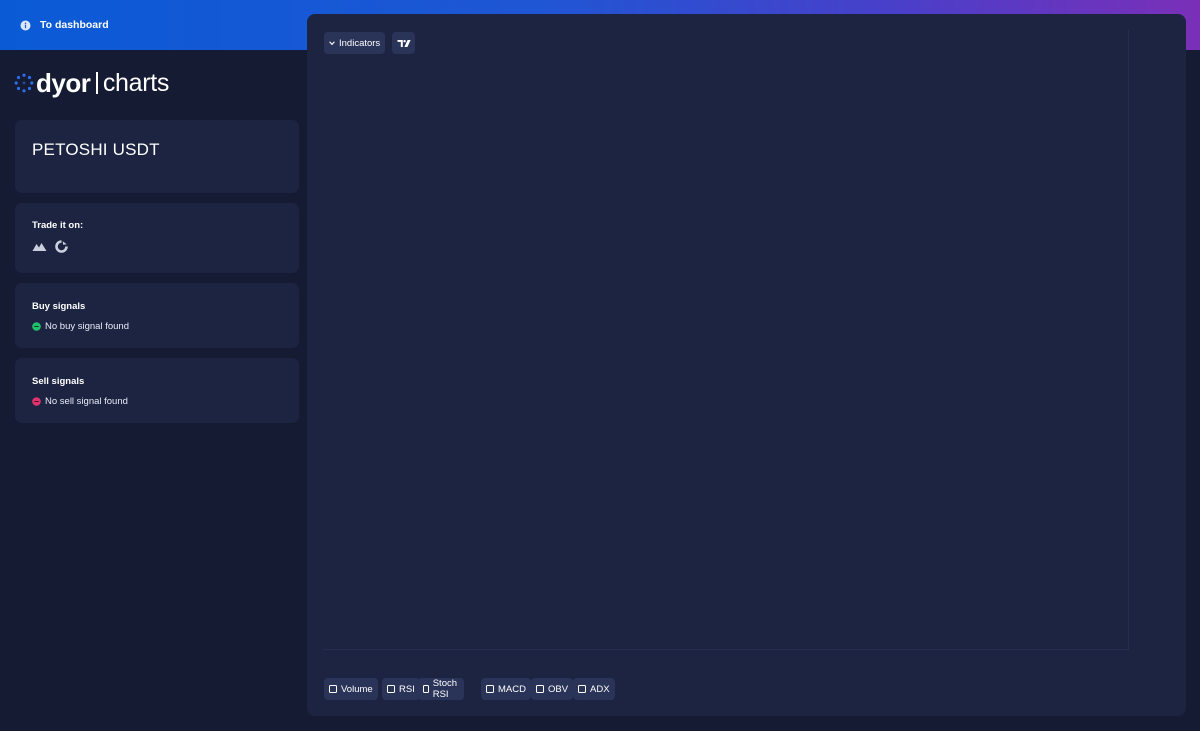 Image resolution: width=1200 pixels, height=731 pixels. Describe the element at coordinates (58, 225) in the screenshot. I see `trade-heading: Trade it on:` at that location.